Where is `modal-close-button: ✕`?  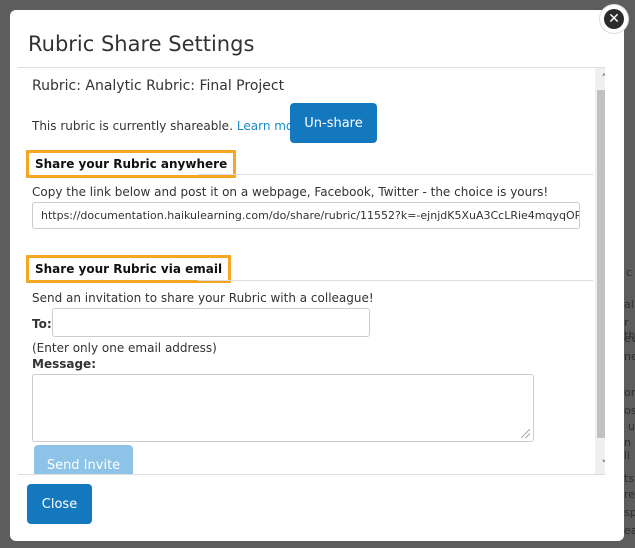 modal-close-button: ✕ is located at coordinates (614, 19).